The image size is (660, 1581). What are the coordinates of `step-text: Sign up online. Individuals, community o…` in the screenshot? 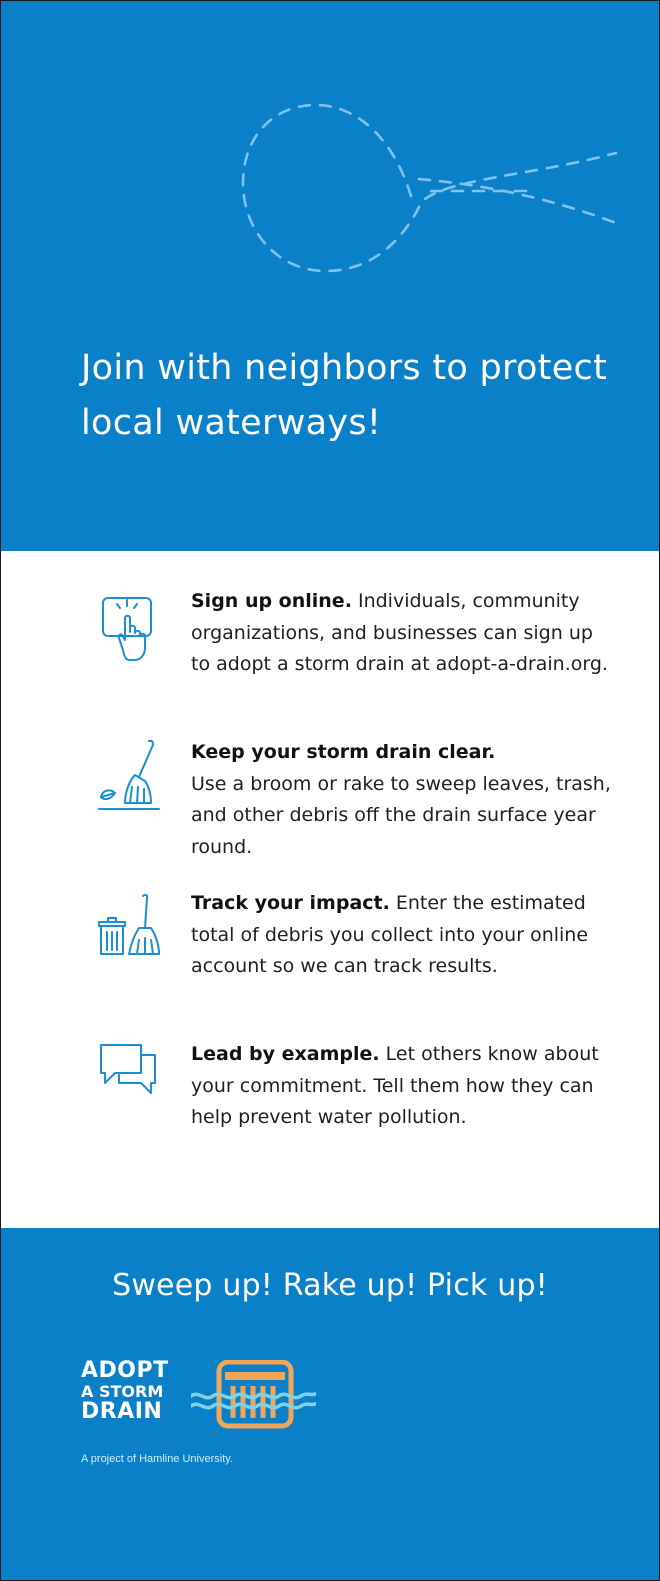 It's located at (401, 633).